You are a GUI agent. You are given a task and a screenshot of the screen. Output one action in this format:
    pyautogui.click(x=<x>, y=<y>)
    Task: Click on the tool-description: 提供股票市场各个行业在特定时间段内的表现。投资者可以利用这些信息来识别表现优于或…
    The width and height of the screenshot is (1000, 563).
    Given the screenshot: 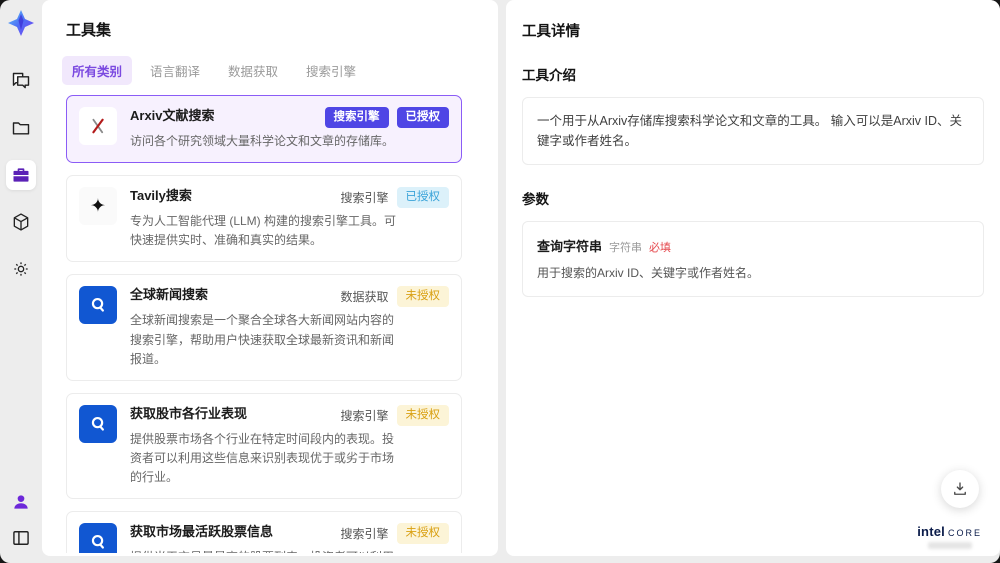 What is the action you would take?
    pyautogui.click(x=262, y=458)
    